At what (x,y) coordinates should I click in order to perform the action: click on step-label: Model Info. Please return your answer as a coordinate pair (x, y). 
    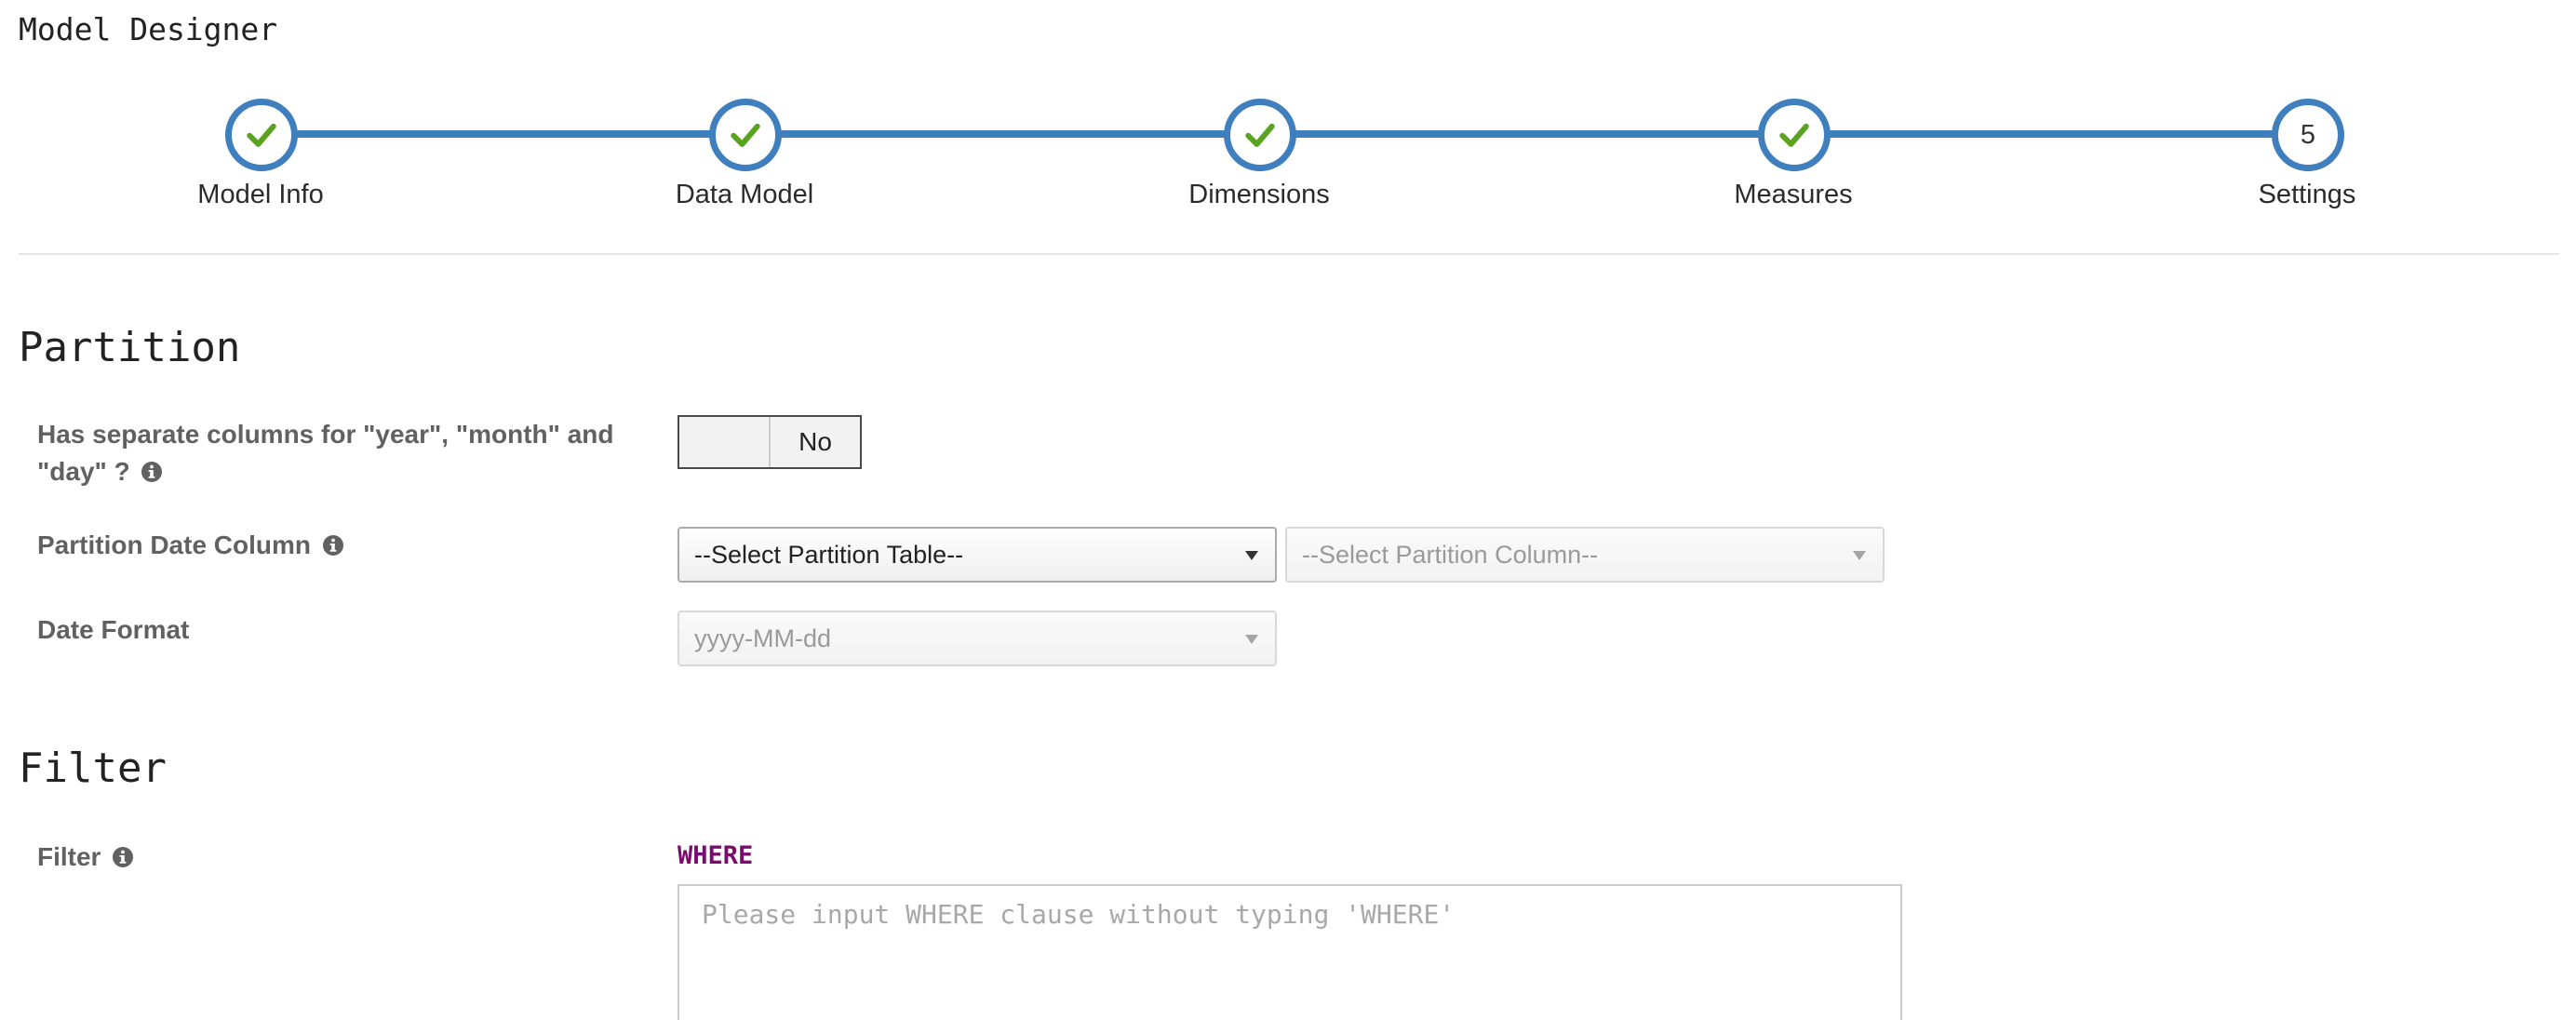
    Looking at the image, I should click on (260, 194).